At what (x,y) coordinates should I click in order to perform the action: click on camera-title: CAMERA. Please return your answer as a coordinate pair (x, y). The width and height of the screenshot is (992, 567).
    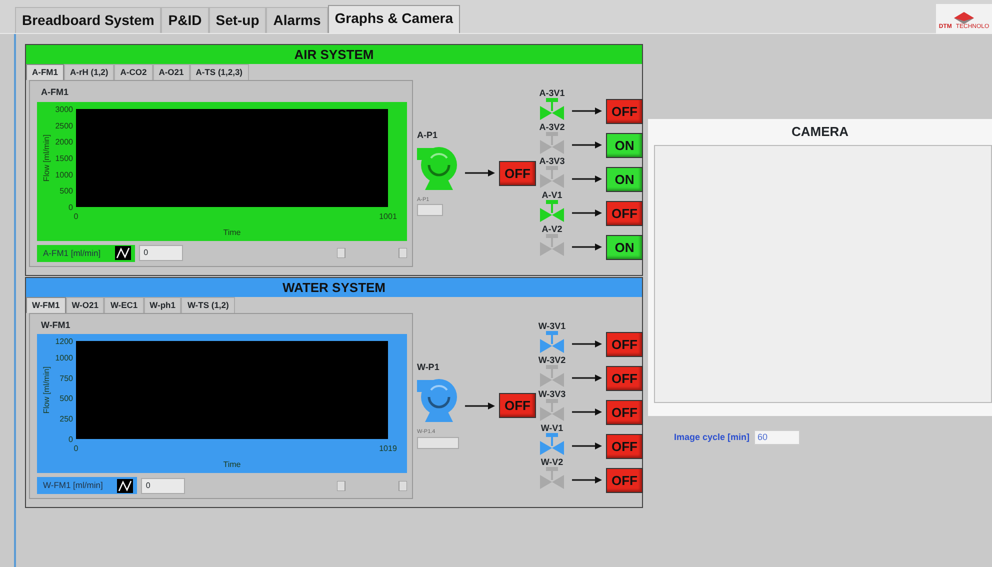
    Looking at the image, I should click on (820, 132).